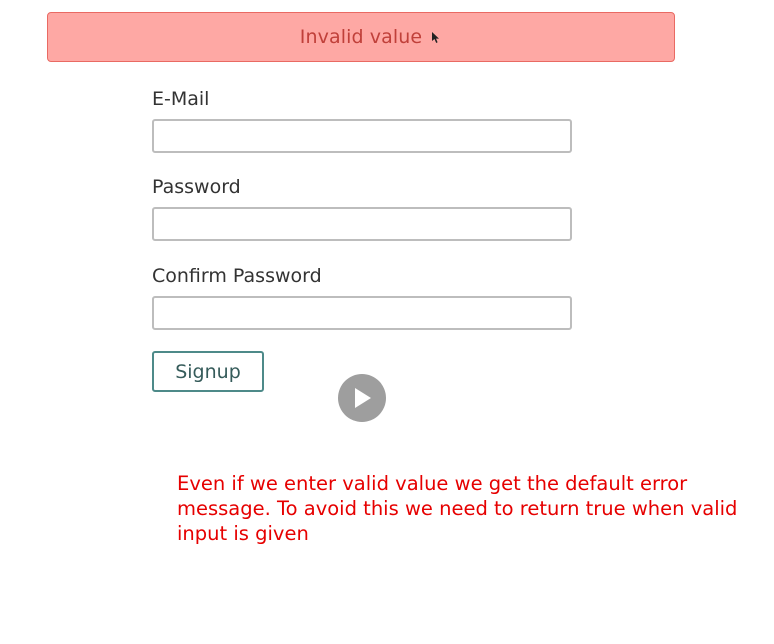  I want to click on email-label: E-Mail, so click(181, 99).